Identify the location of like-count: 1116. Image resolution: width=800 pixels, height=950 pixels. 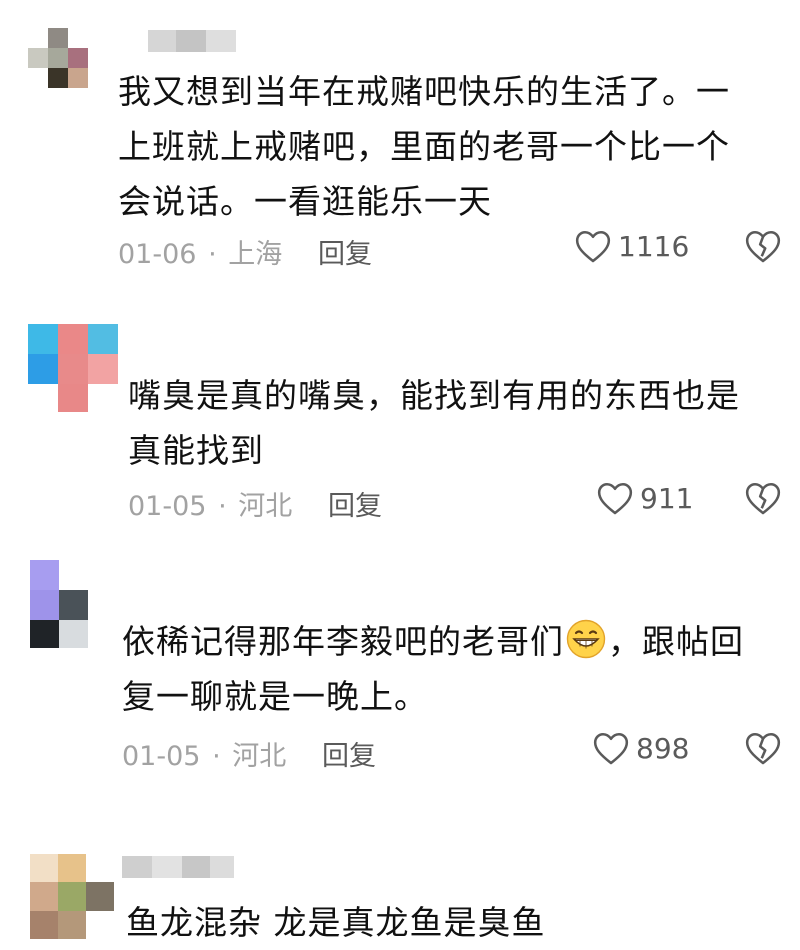
(654, 246).